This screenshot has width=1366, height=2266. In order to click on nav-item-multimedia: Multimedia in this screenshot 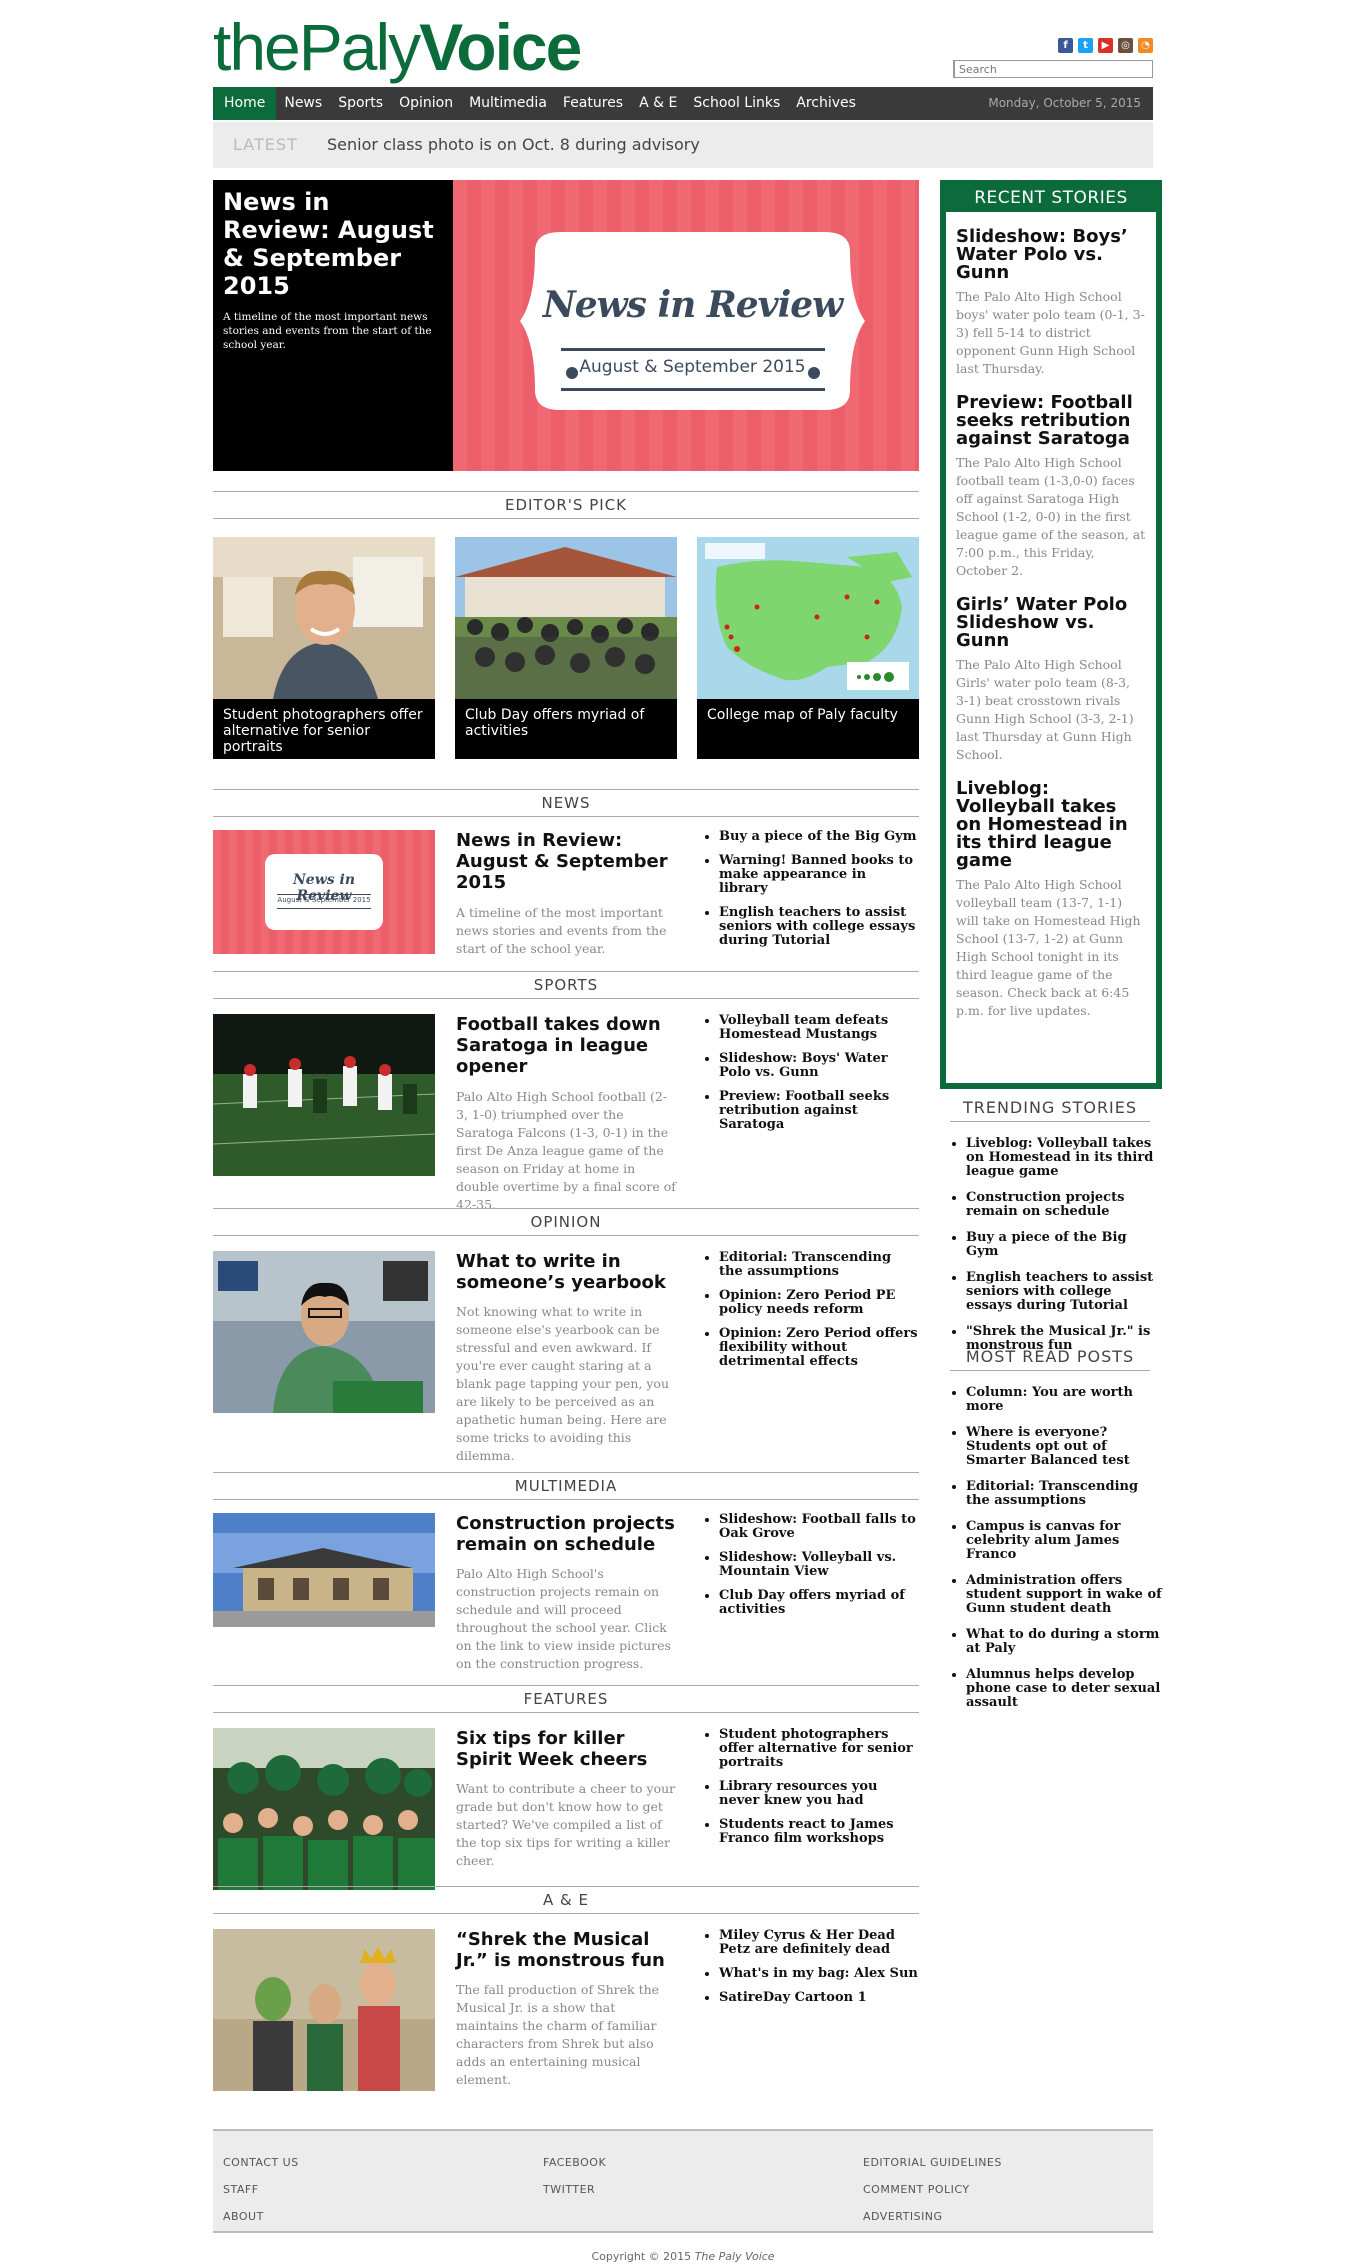, I will do `click(508, 103)`.